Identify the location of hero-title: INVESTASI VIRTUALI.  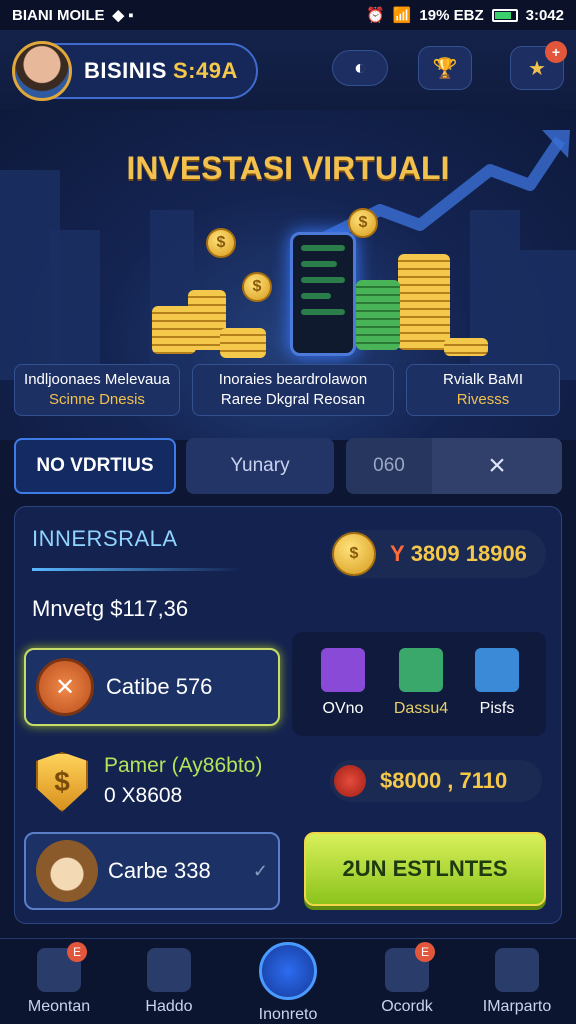
(288, 168).